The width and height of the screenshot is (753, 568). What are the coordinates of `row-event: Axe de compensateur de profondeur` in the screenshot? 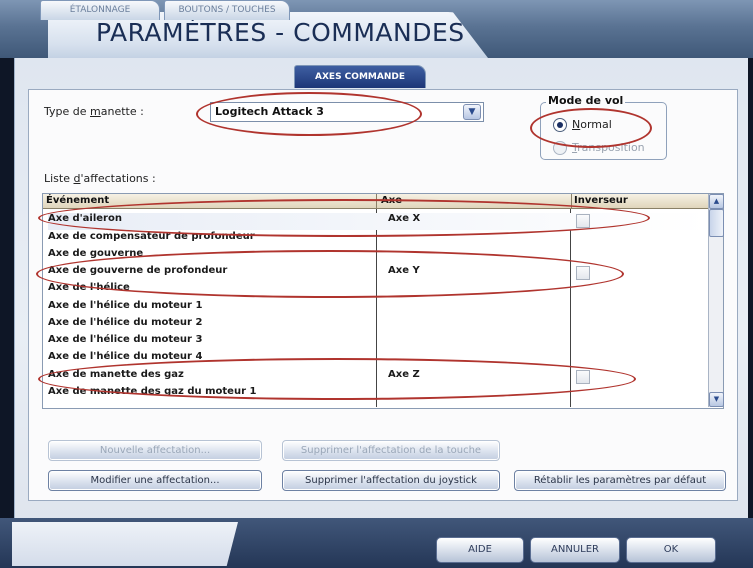 It's located at (151, 236).